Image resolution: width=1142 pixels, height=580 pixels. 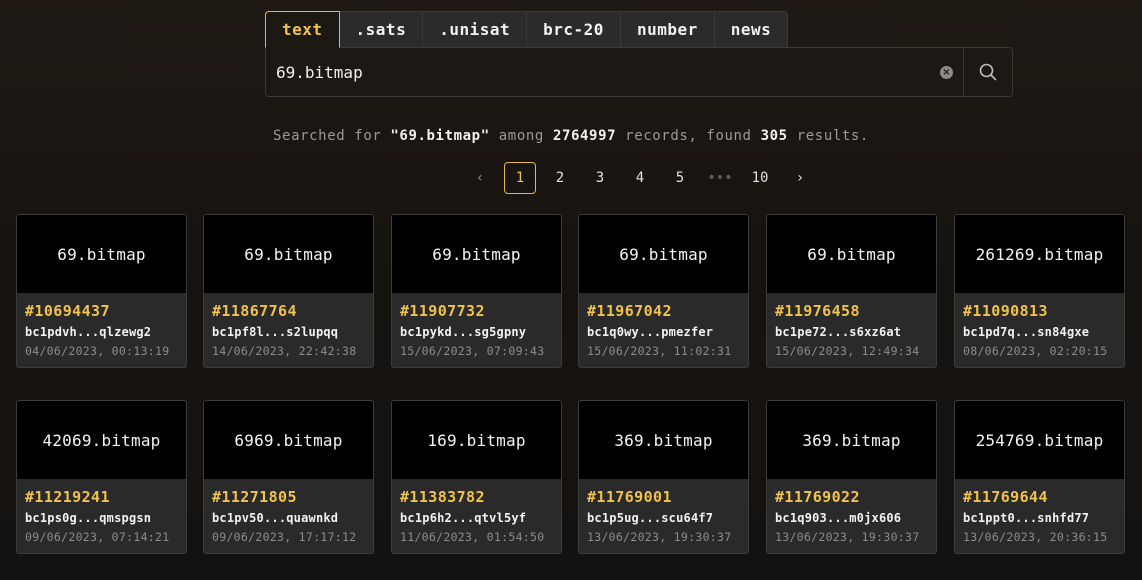 I want to click on card-title: 169.bitmap, so click(x=476, y=440).